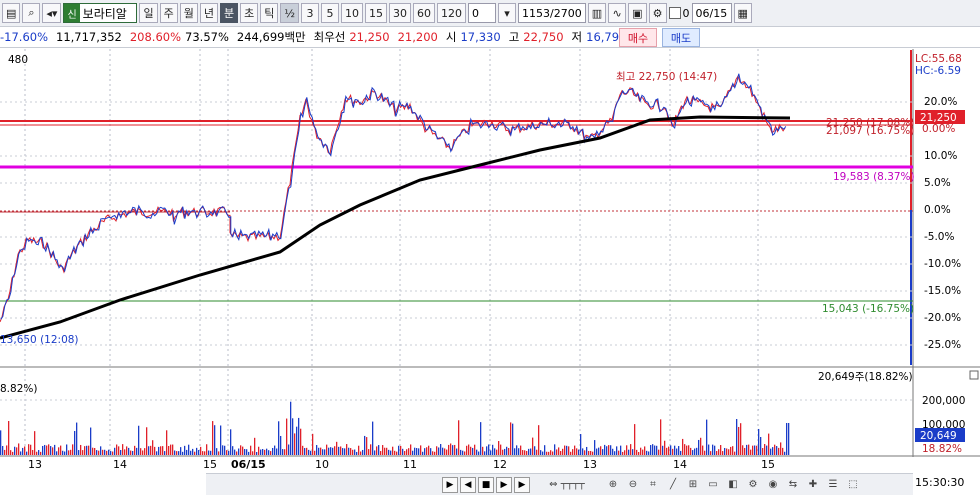 This screenshot has width=980, height=498. Describe the element at coordinates (168, 13) in the screenshot. I see `period-week-button: 주` at that location.